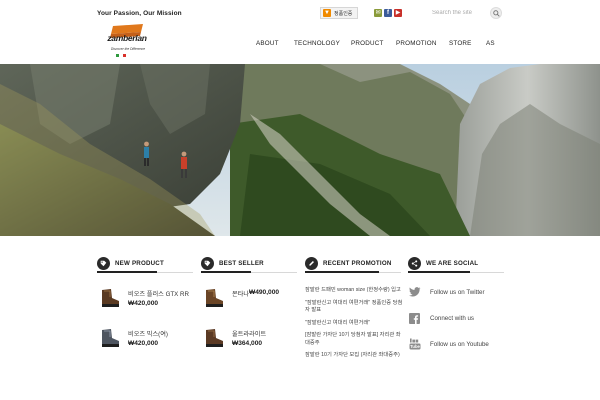  What do you see at coordinates (317, 43) in the screenshot?
I see `nav-technology: TECHNOLOGY` at bounding box center [317, 43].